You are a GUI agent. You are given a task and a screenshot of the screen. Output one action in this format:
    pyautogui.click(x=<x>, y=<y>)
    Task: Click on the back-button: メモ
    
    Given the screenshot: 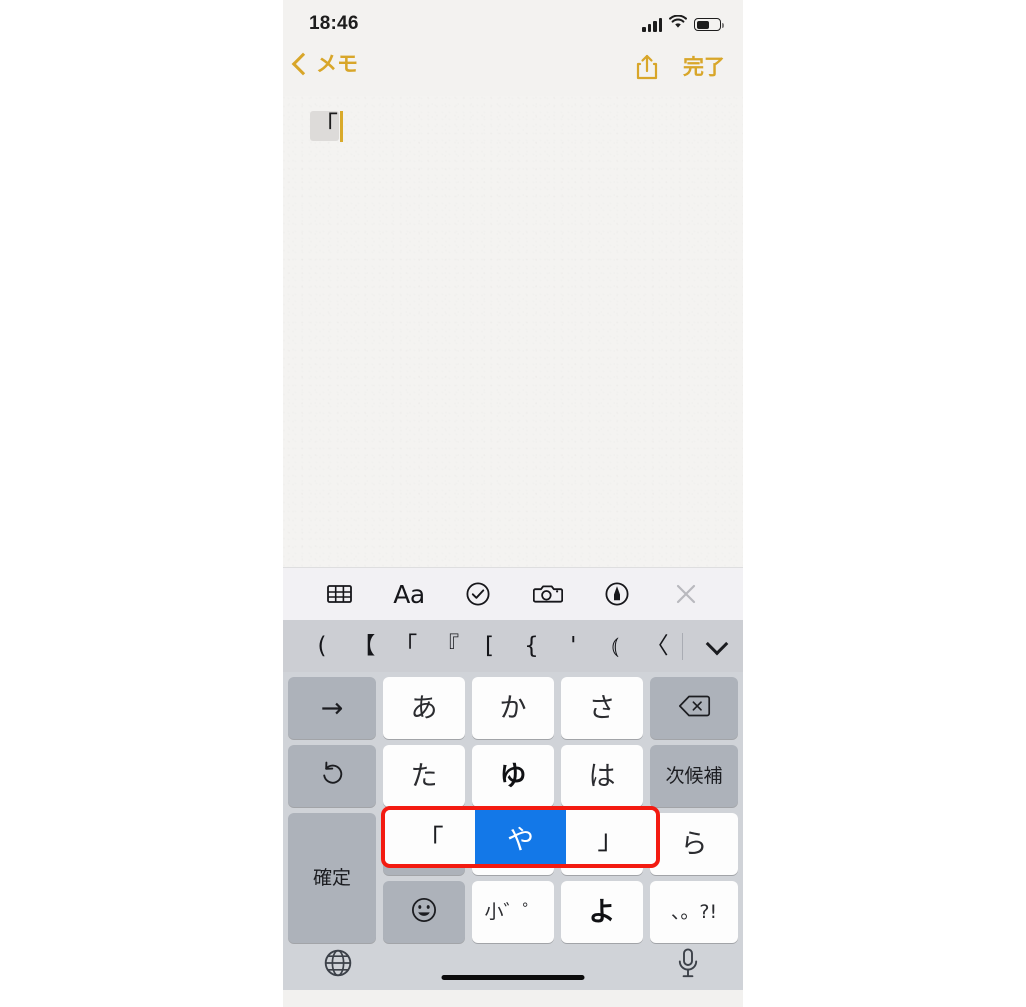 What is the action you would take?
    pyautogui.click(x=324, y=64)
    